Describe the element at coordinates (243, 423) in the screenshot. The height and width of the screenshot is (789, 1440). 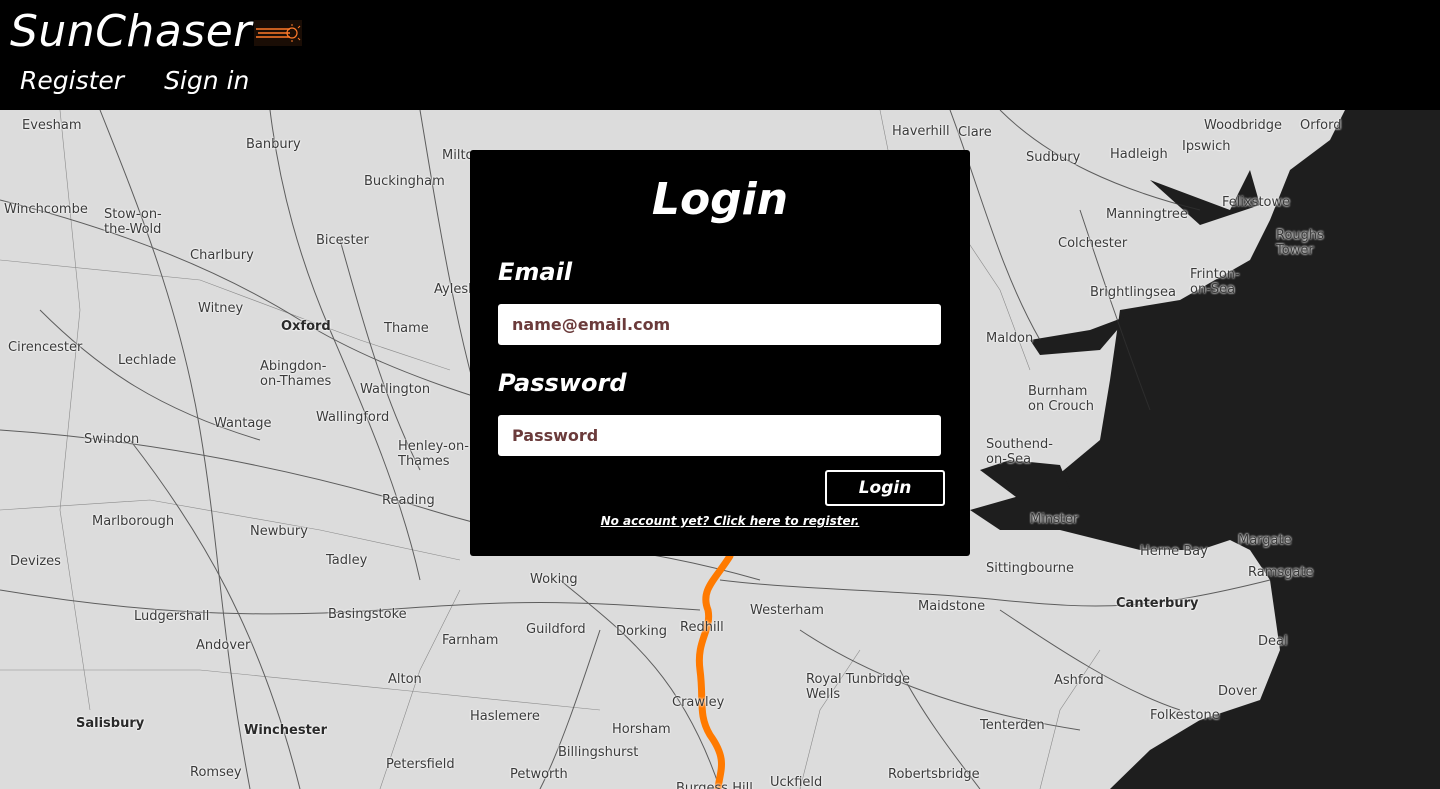
I see `map-label: Wantage` at that location.